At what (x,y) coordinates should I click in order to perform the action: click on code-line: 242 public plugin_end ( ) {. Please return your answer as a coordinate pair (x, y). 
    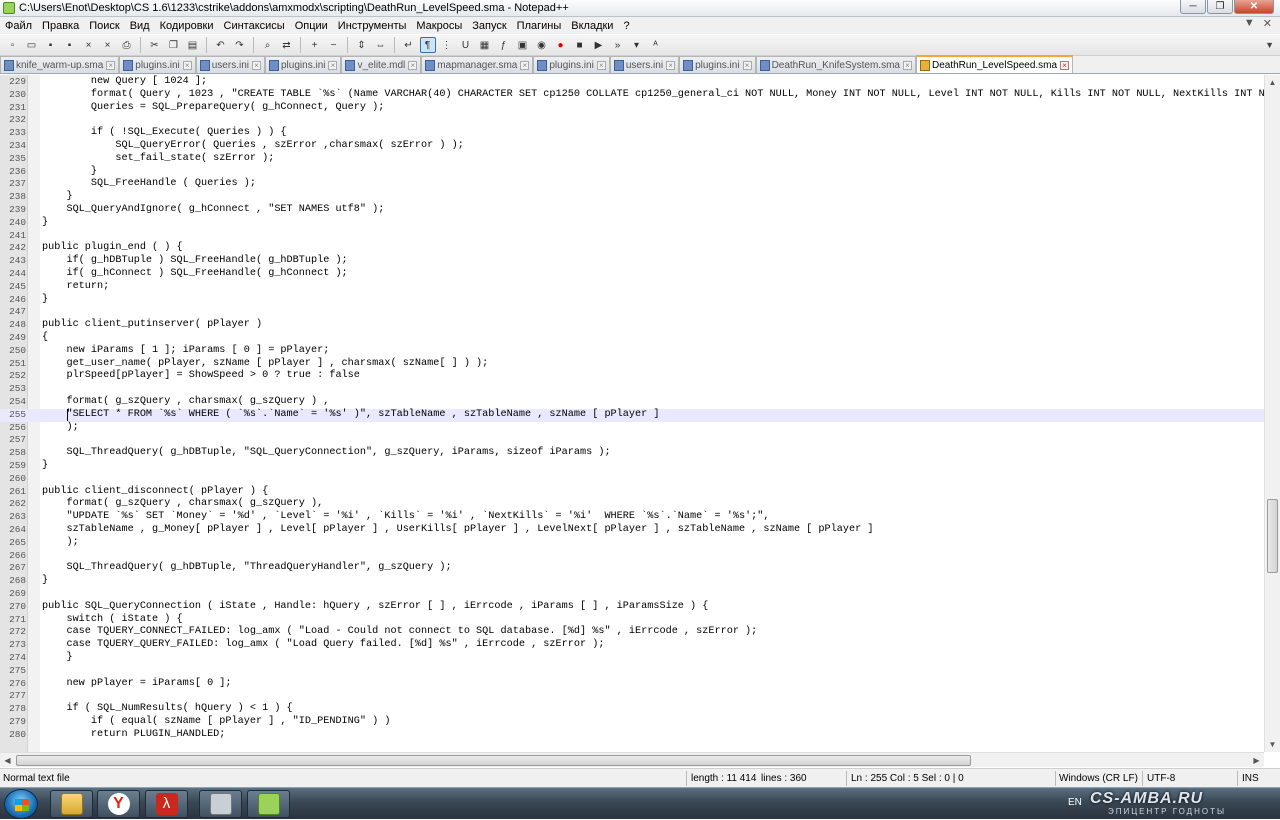
    Looking at the image, I should click on (632, 248).